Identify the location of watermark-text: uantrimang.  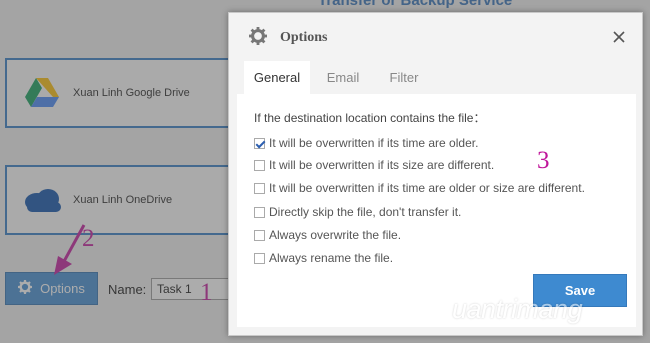
(517, 309).